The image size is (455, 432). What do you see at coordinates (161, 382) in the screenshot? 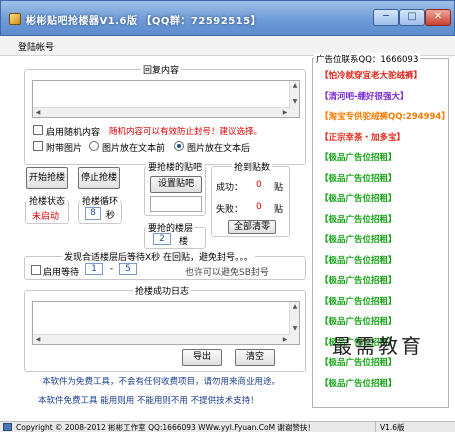
I see `footer-line-1: 本软件为免费工具，不会有任何收费项目，请勿用来商业用途。` at bounding box center [161, 382].